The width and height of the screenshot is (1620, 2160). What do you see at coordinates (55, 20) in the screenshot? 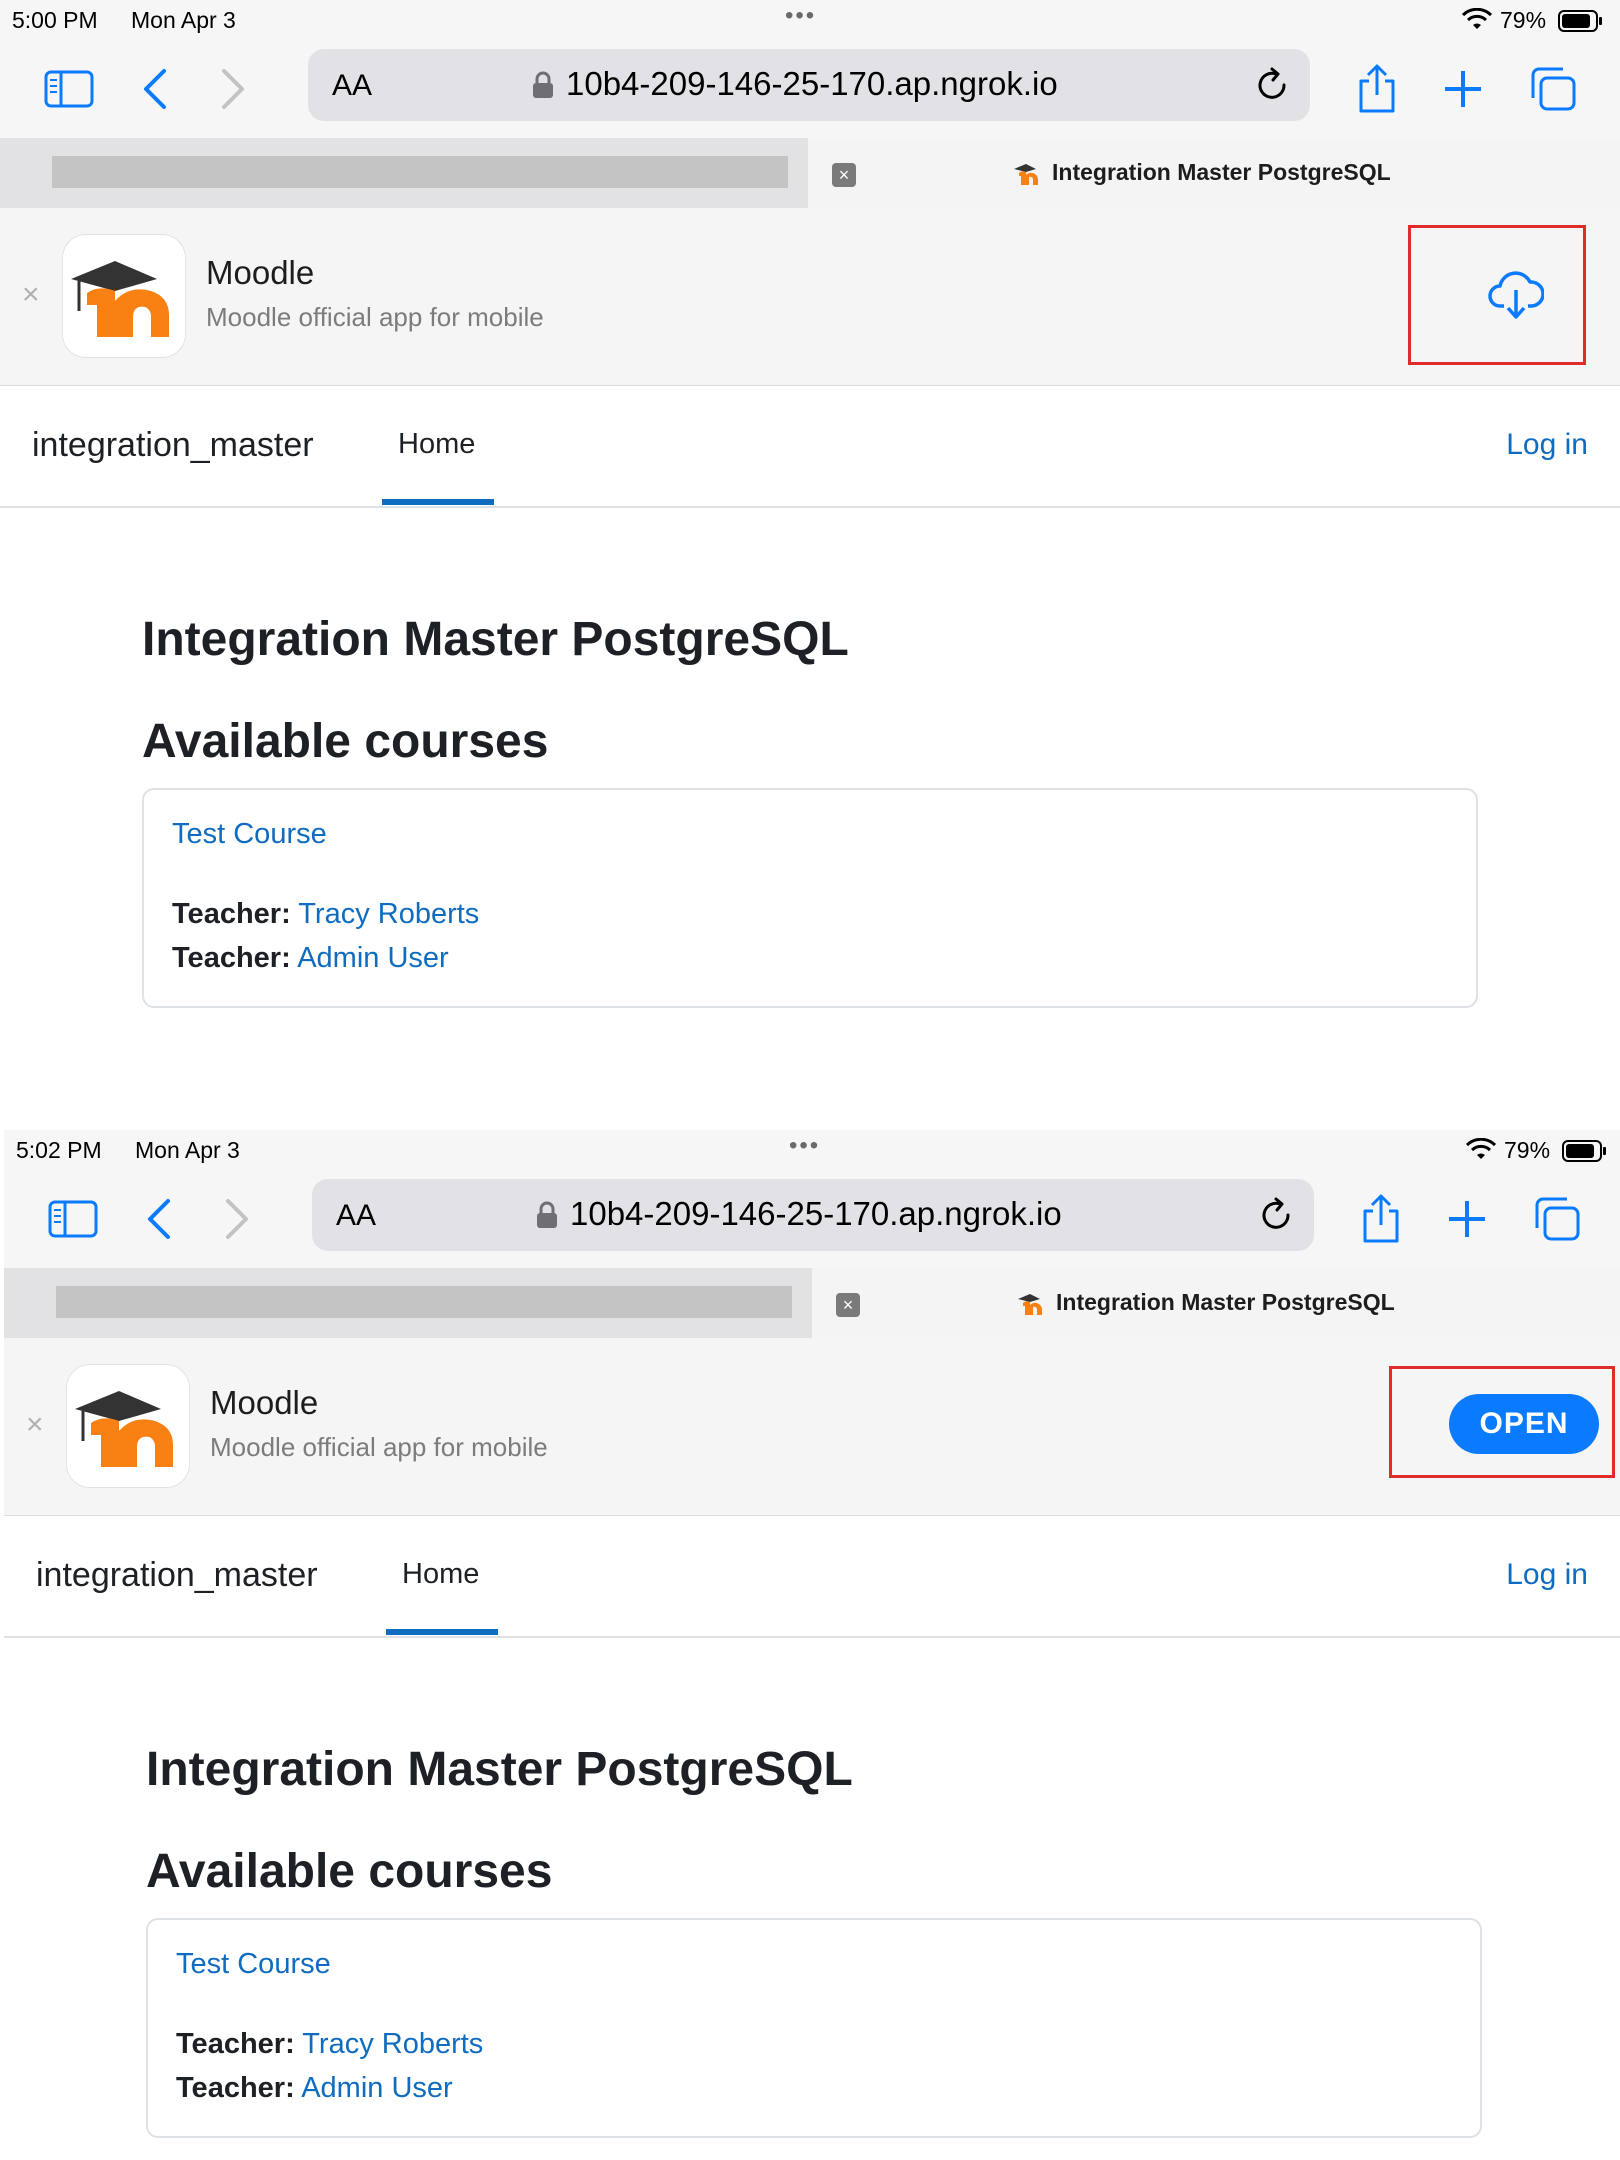
I see `status-time: 5:00 PM` at bounding box center [55, 20].